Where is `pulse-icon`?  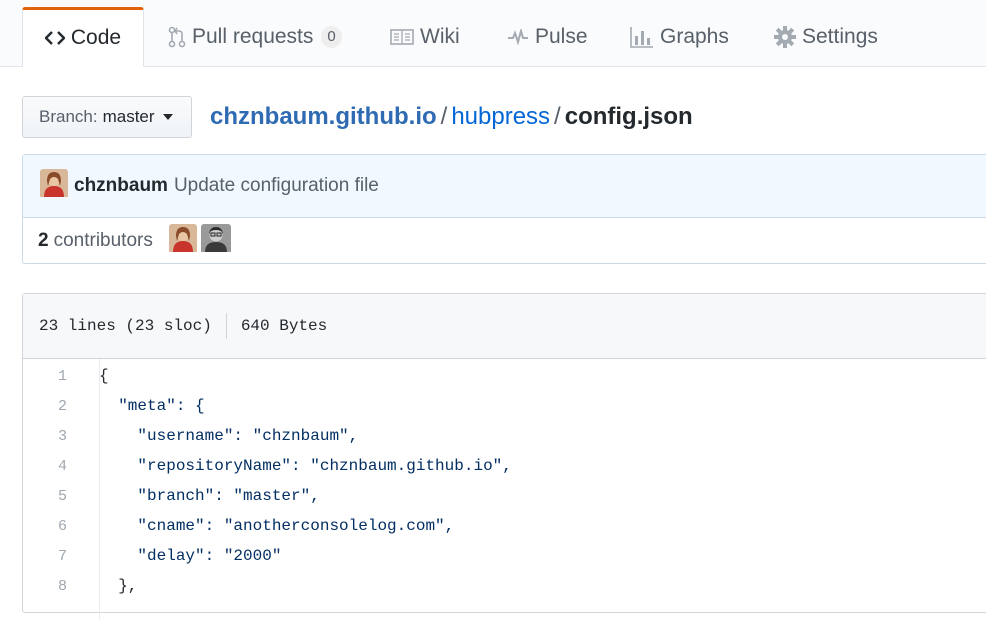
pulse-icon is located at coordinates (518, 37).